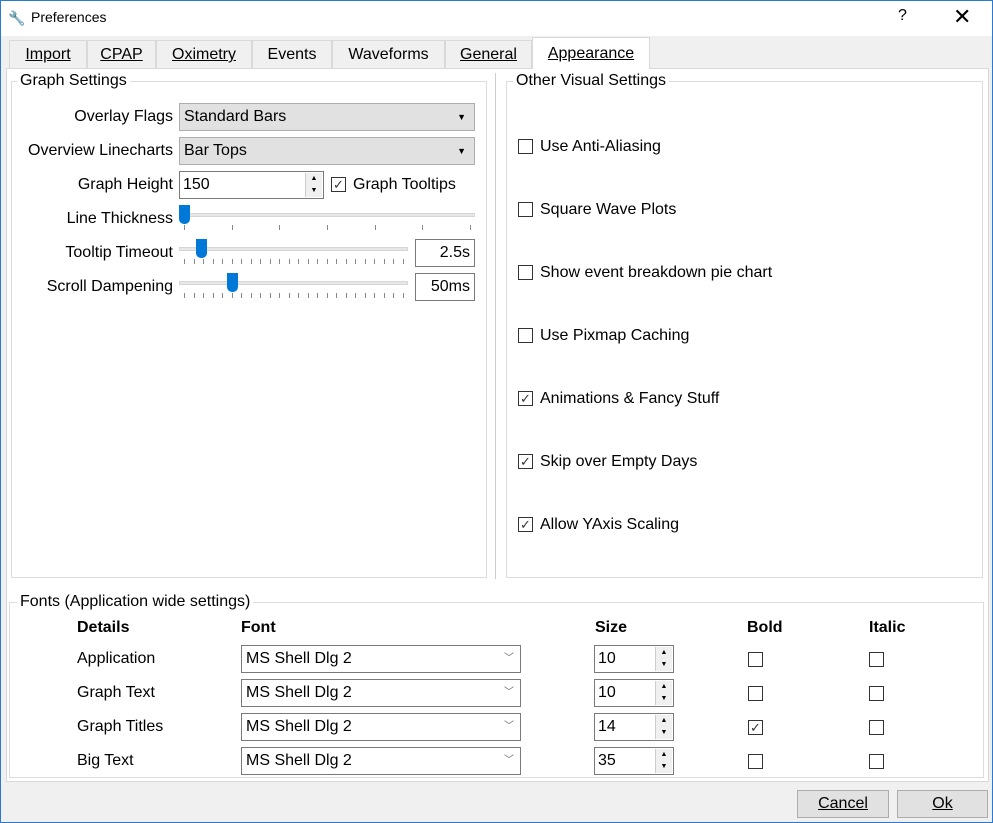 This screenshot has height=823, width=993. What do you see at coordinates (327, 218) in the screenshot?
I see `line-thickness-slider` at bounding box center [327, 218].